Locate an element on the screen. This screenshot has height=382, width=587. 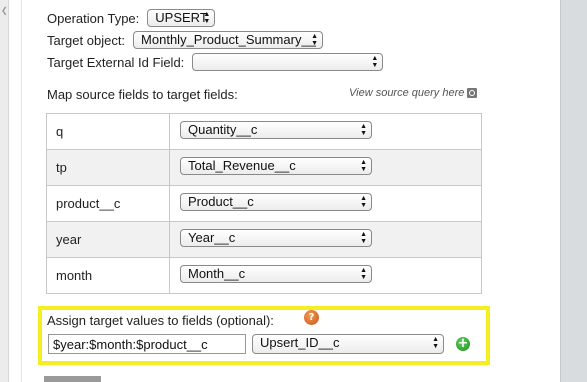
target-field-value: Product__c is located at coordinates (221, 201).